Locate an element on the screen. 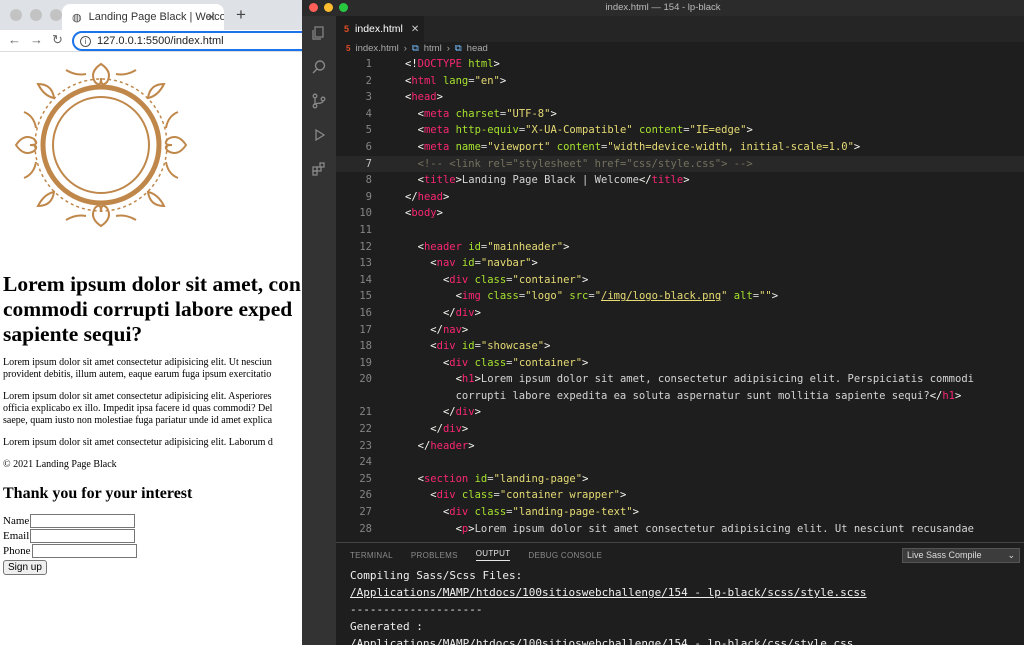  code-line: 21 </div> is located at coordinates (680, 412).